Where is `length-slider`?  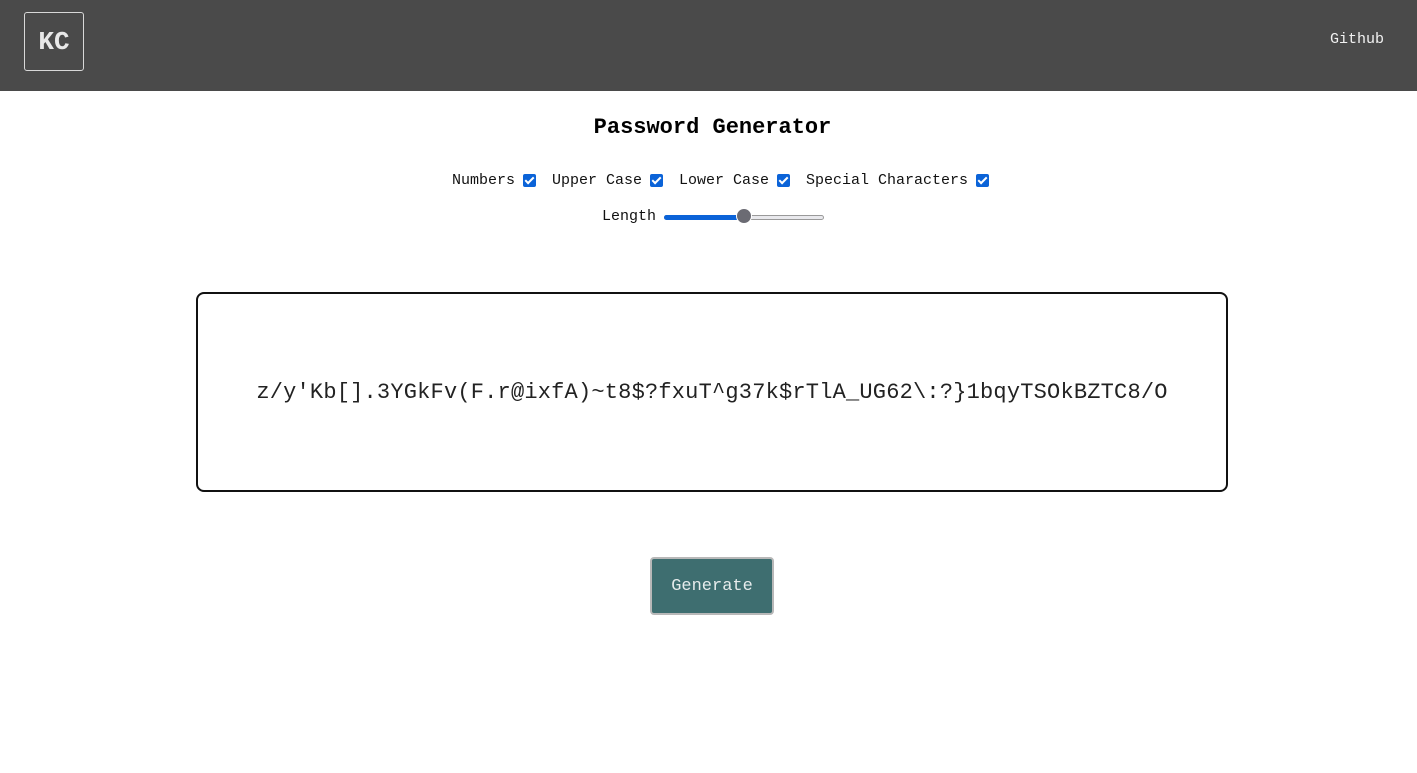
length-slider is located at coordinates (744, 216).